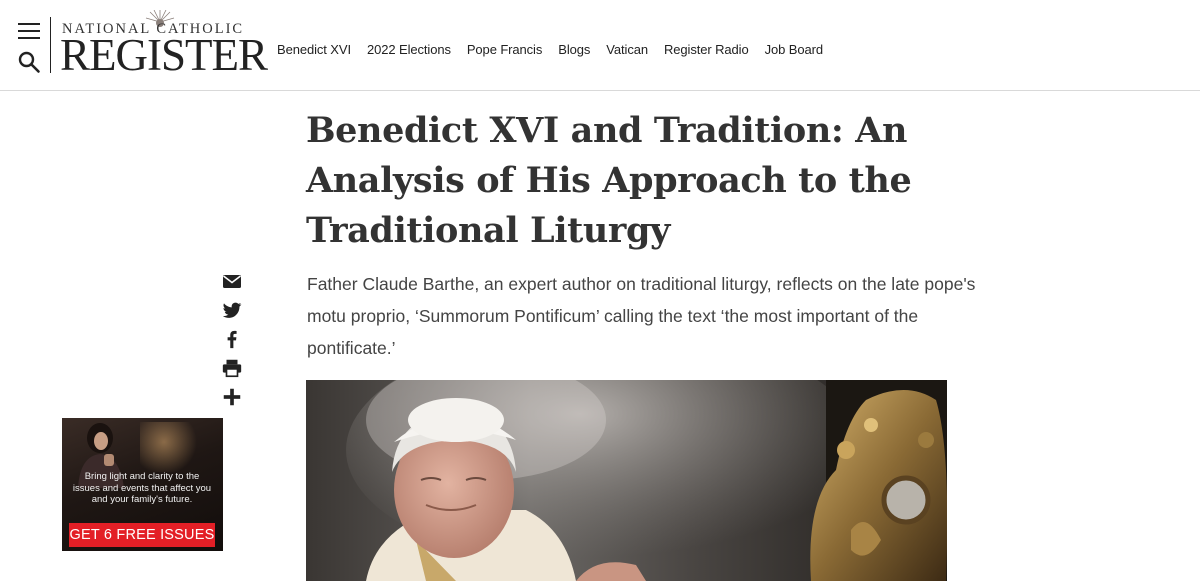  Describe the element at coordinates (627, 49) in the screenshot. I see `nav-vatican: Vatican` at that location.